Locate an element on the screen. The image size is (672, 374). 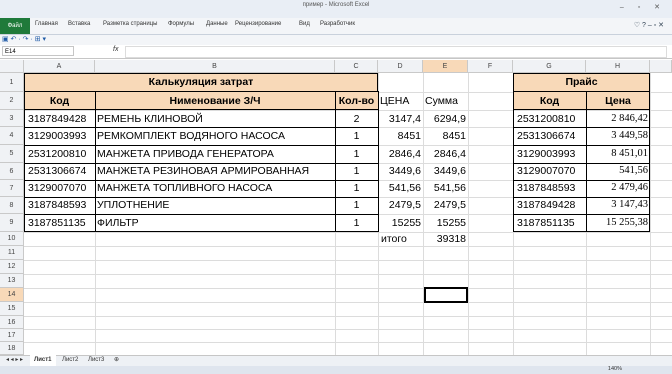
cell-code: 2531200810 is located at coordinates (61, 154).